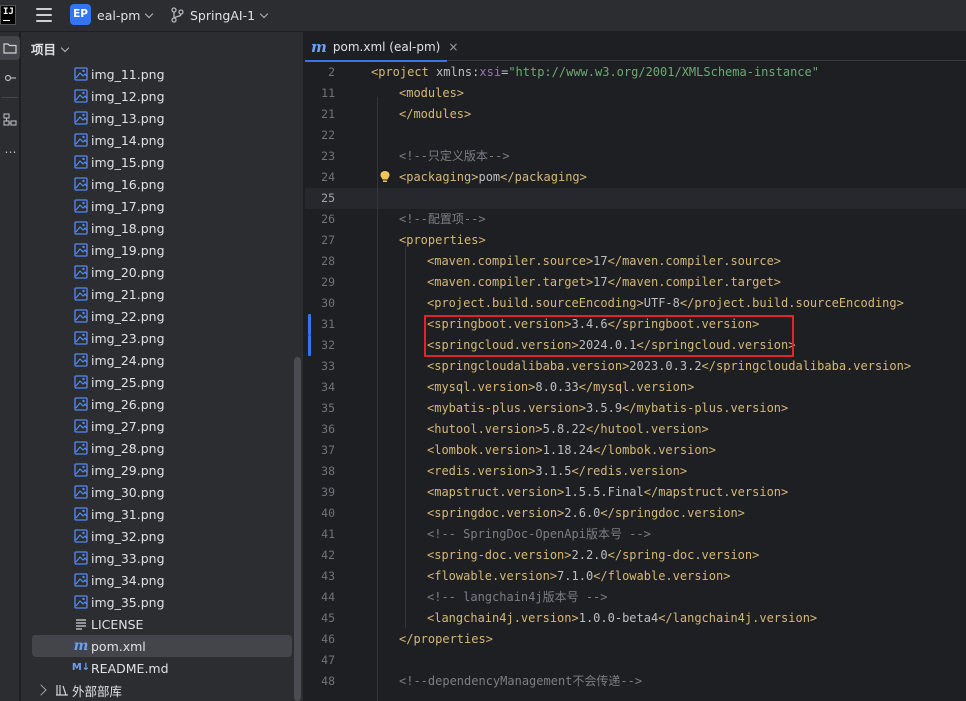 The height and width of the screenshot is (701, 966). I want to click on code-token: <!-- SpringDoc-OpenApi版本号 -->, so click(539, 534).